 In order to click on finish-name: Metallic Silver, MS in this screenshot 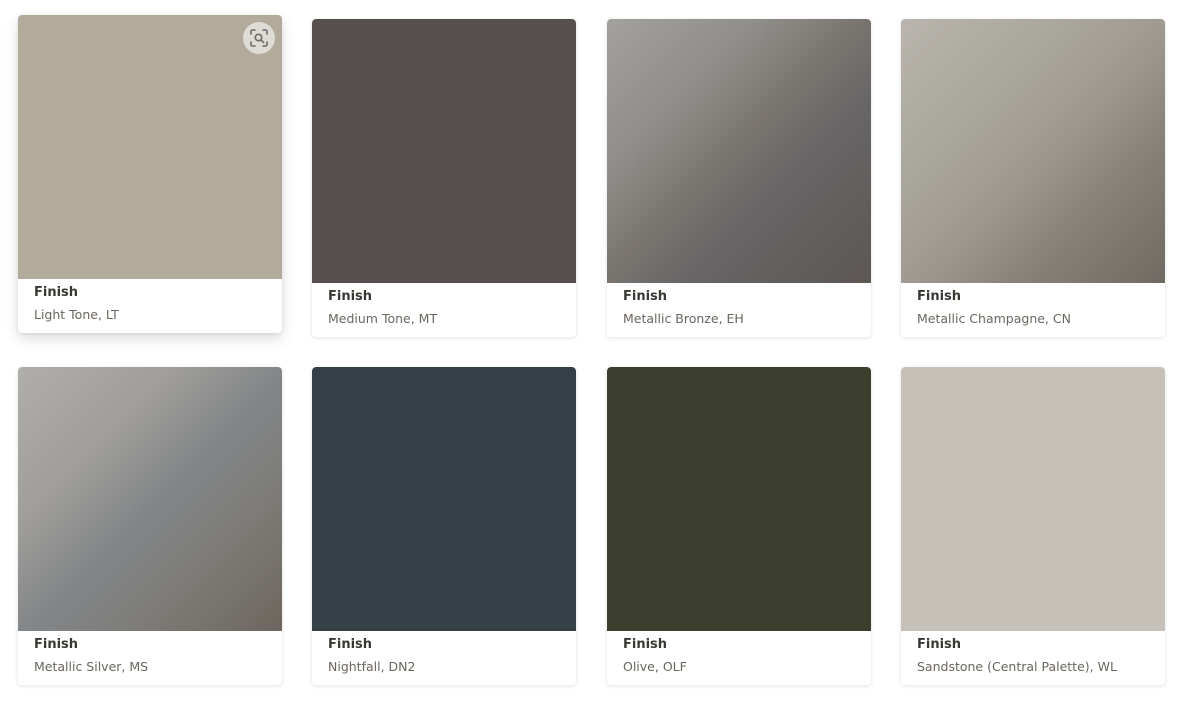, I will do `click(91, 666)`.